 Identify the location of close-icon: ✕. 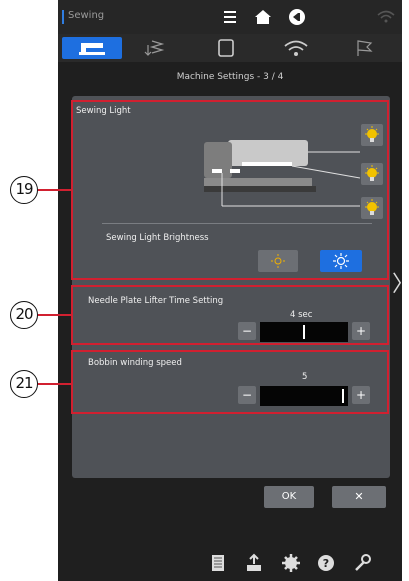
(359, 496).